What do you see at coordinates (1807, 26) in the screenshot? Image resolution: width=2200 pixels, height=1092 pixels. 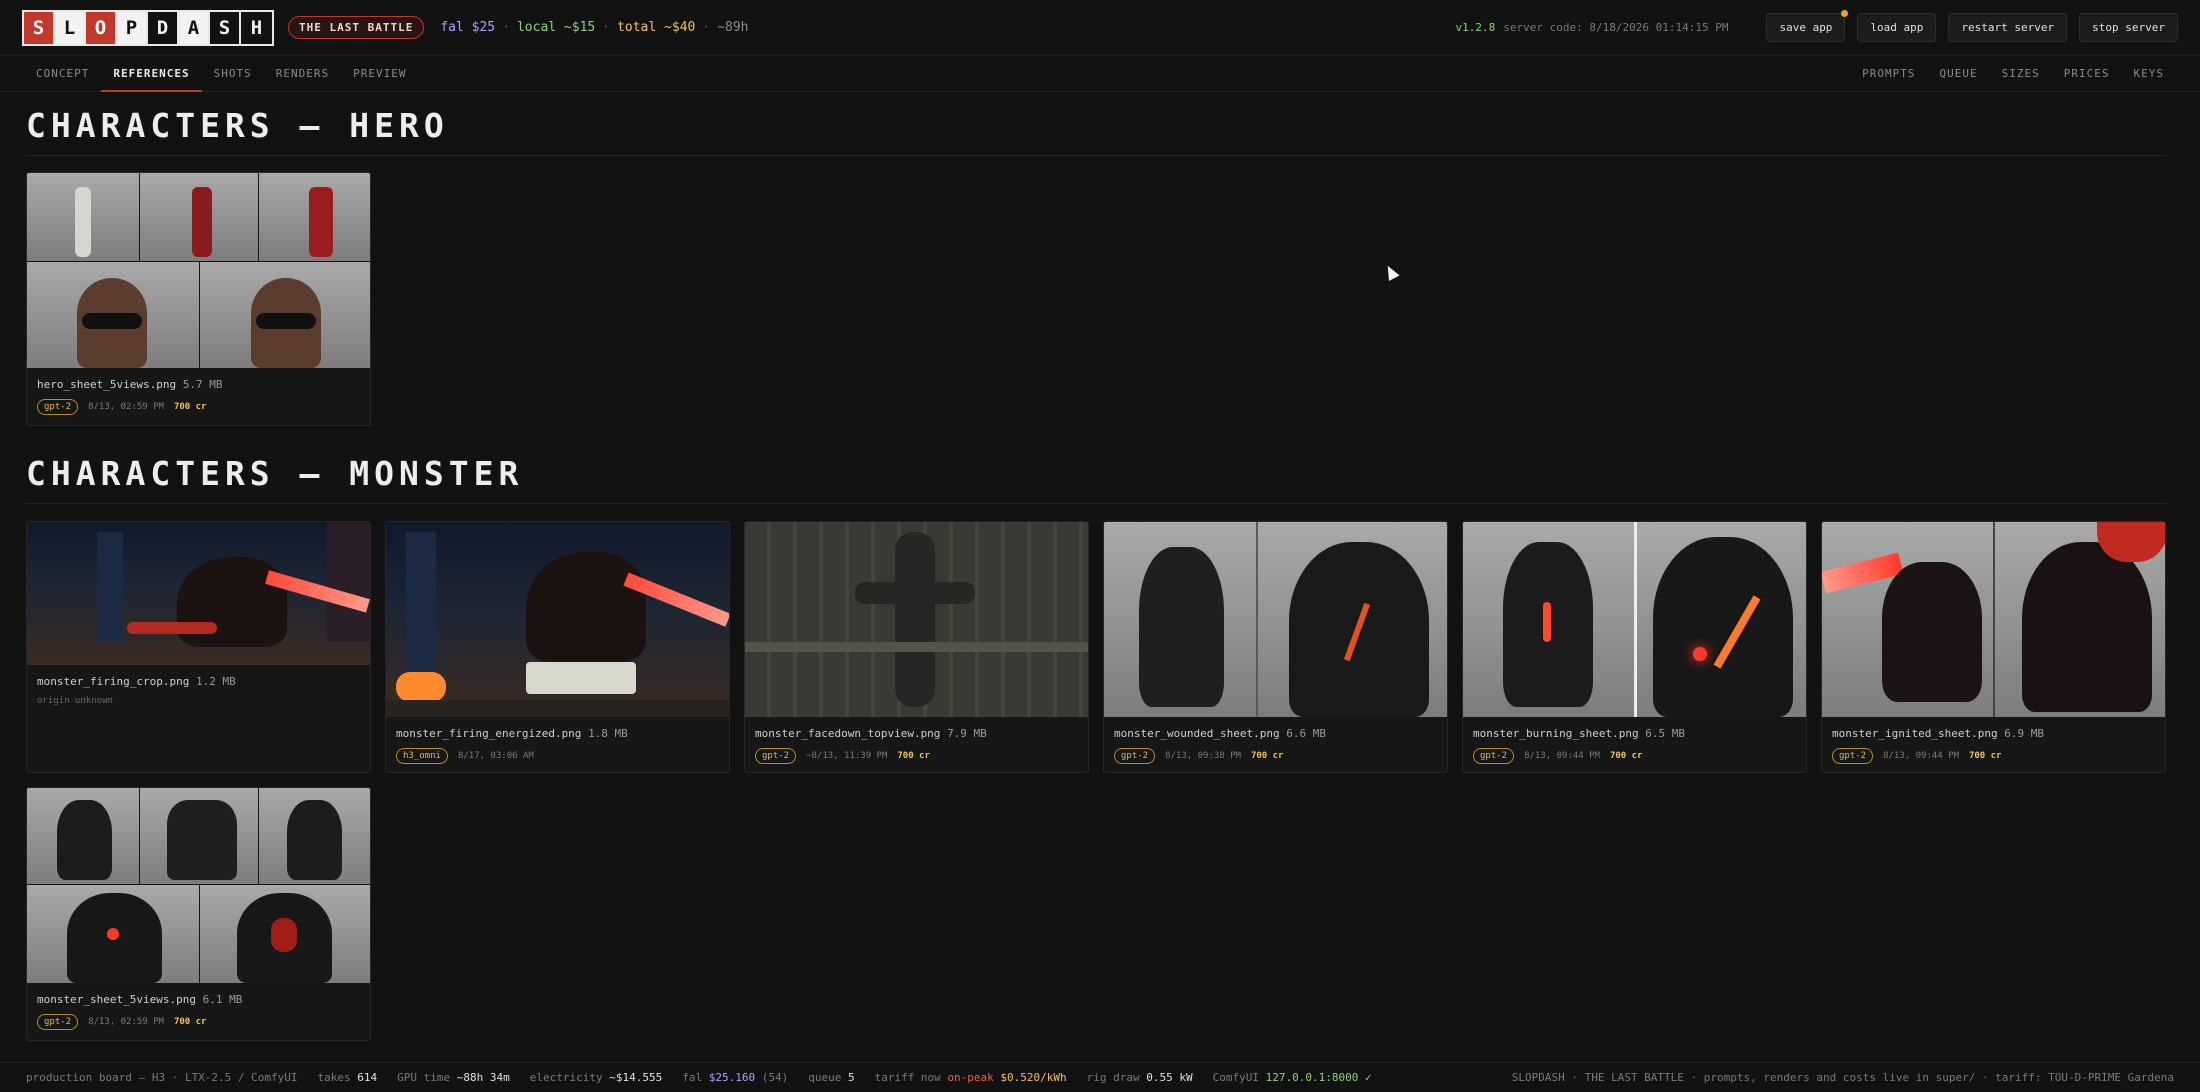 I see `save-app-button: save app` at bounding box center [1807, 26].